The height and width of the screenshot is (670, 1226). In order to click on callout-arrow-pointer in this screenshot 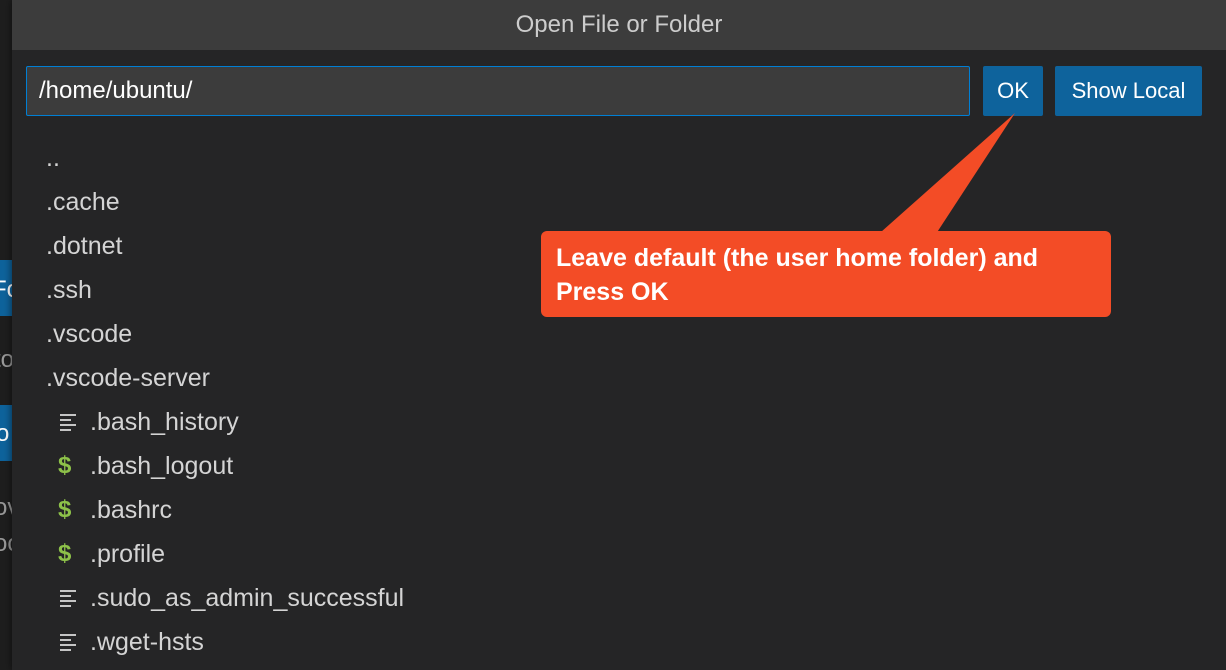, I will do `click(943, 176)`.